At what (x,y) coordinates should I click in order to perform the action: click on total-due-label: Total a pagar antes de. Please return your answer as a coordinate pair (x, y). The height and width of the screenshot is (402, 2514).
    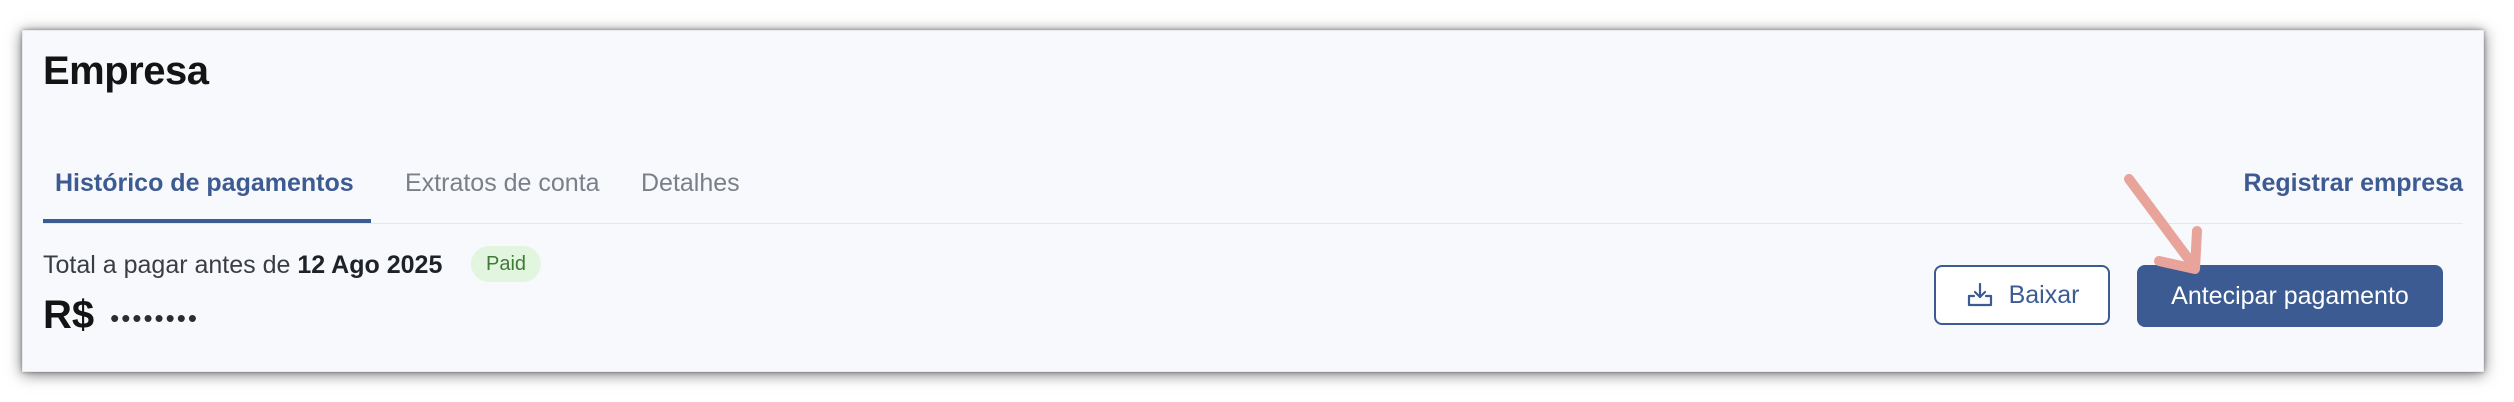
    Looking at the image, I should click on (167, 265).